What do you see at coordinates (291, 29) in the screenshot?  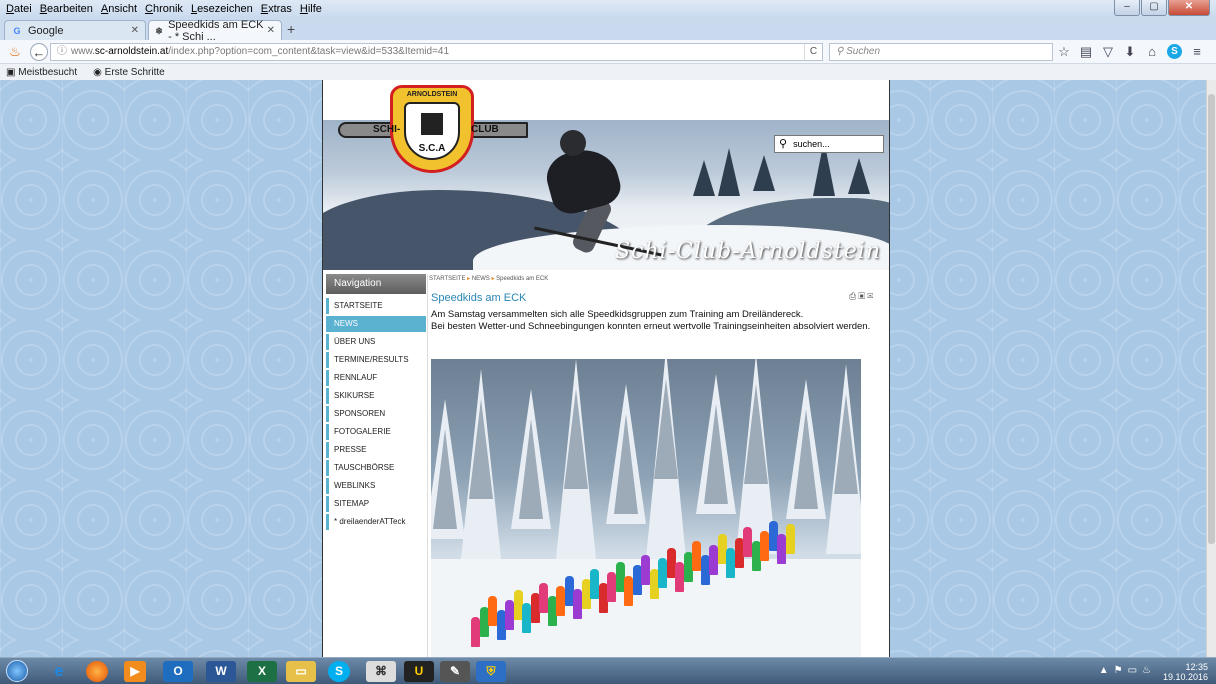 I see `new-tab-icon: +` at bounding box center [291, 29].